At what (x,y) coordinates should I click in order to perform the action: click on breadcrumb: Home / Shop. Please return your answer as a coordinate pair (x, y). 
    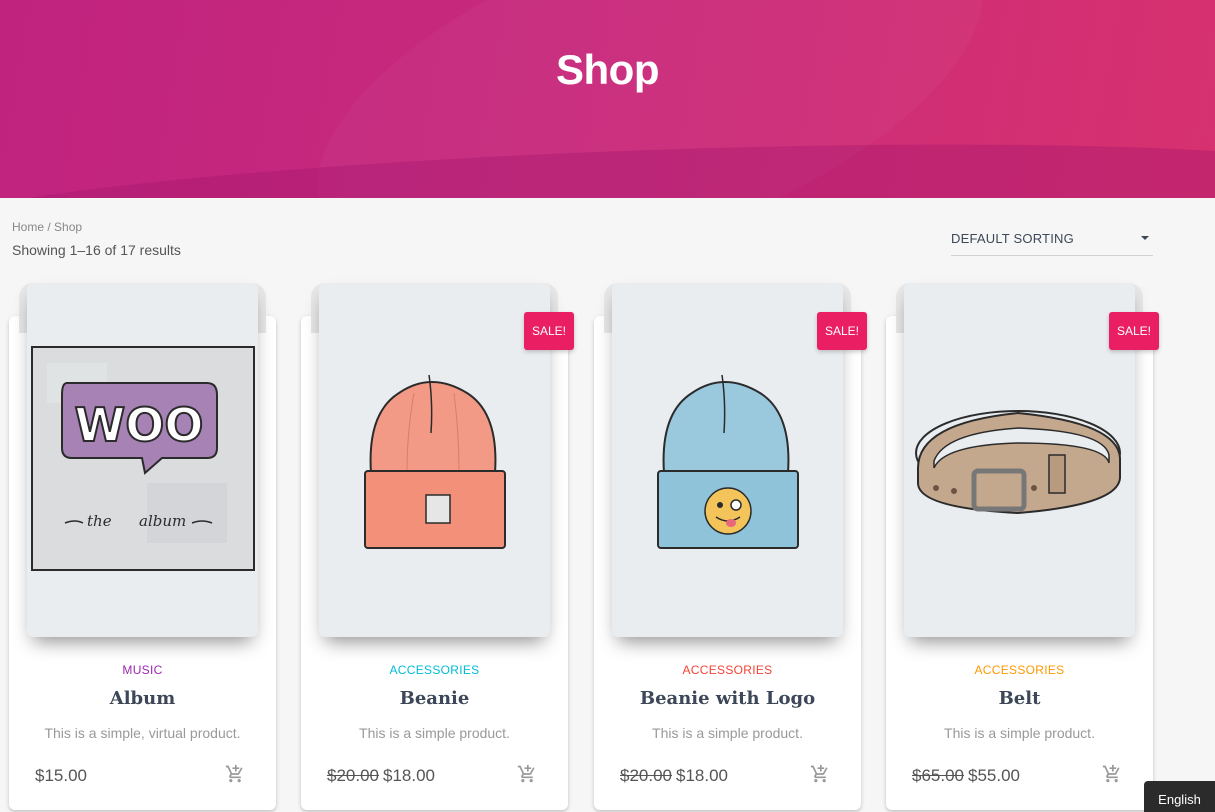
    Looking at the image, I should click on (47, 227).